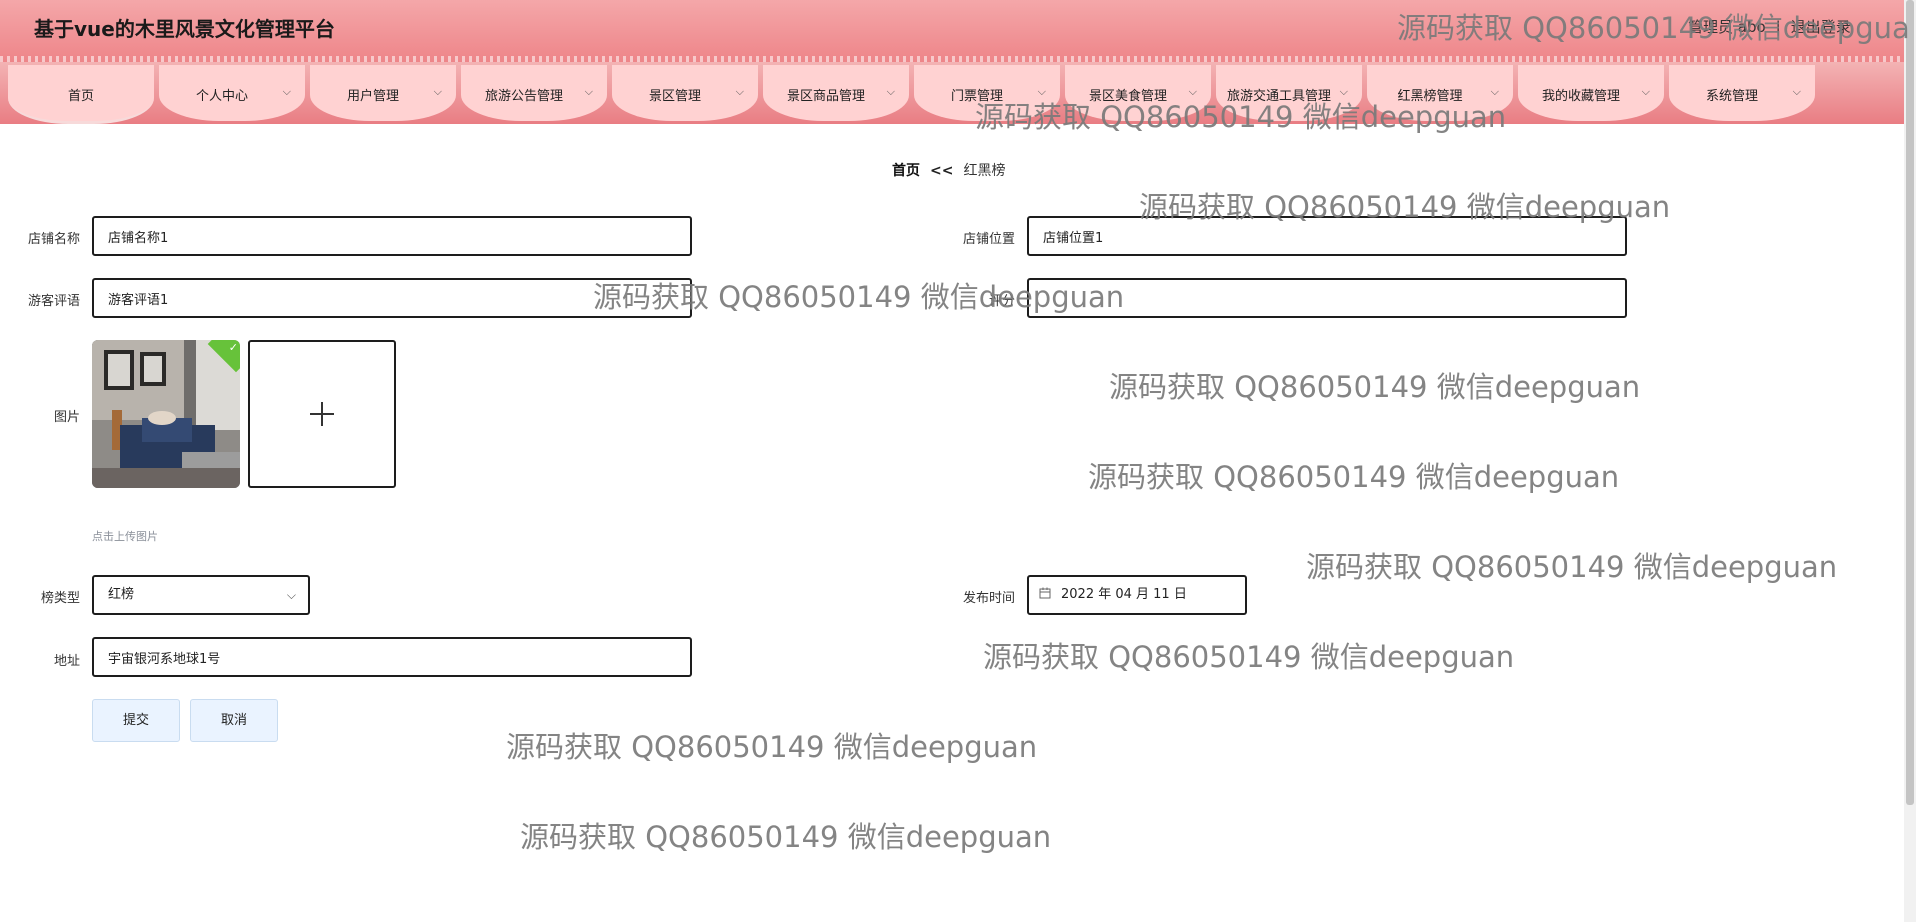 The width and height of the screenshot is (1916, 922). What do you see at coordinates (66, 417) in the screenshot?
I see `image-label: 图片` at bounding box center [66, 417].